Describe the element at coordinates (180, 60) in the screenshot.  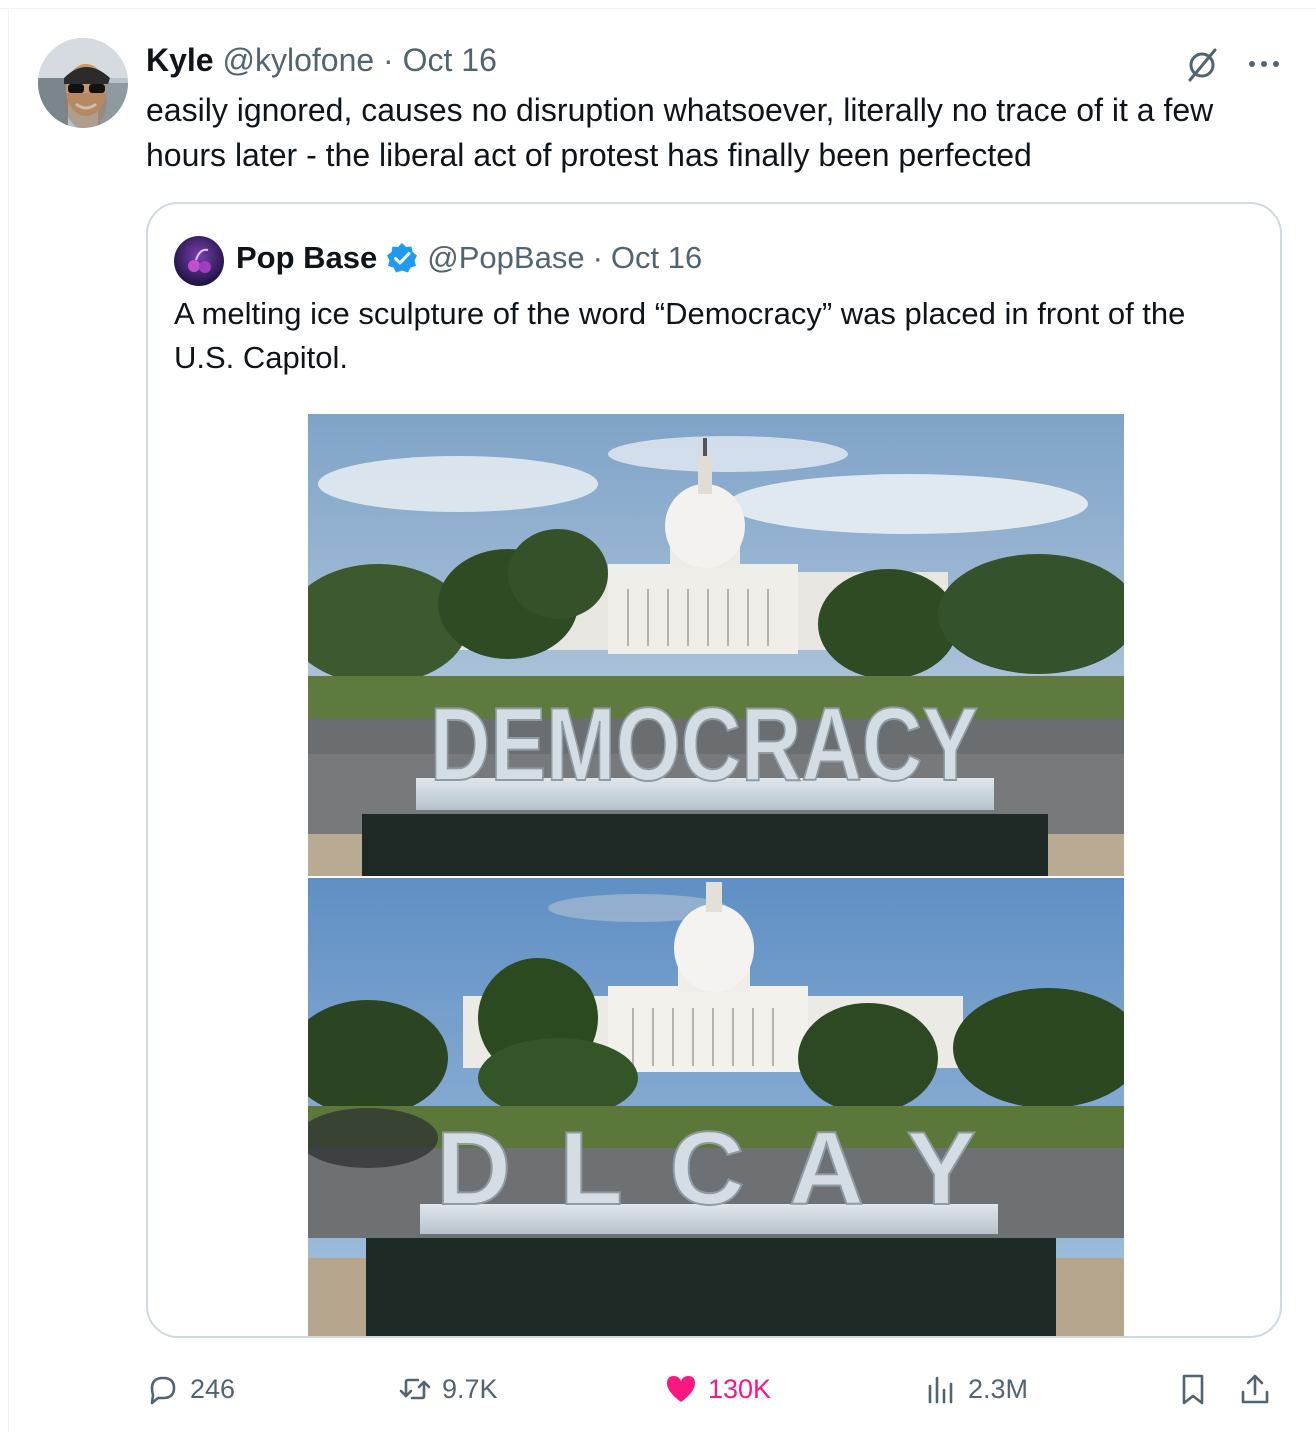
I see `author-name: Kyle` at that location.